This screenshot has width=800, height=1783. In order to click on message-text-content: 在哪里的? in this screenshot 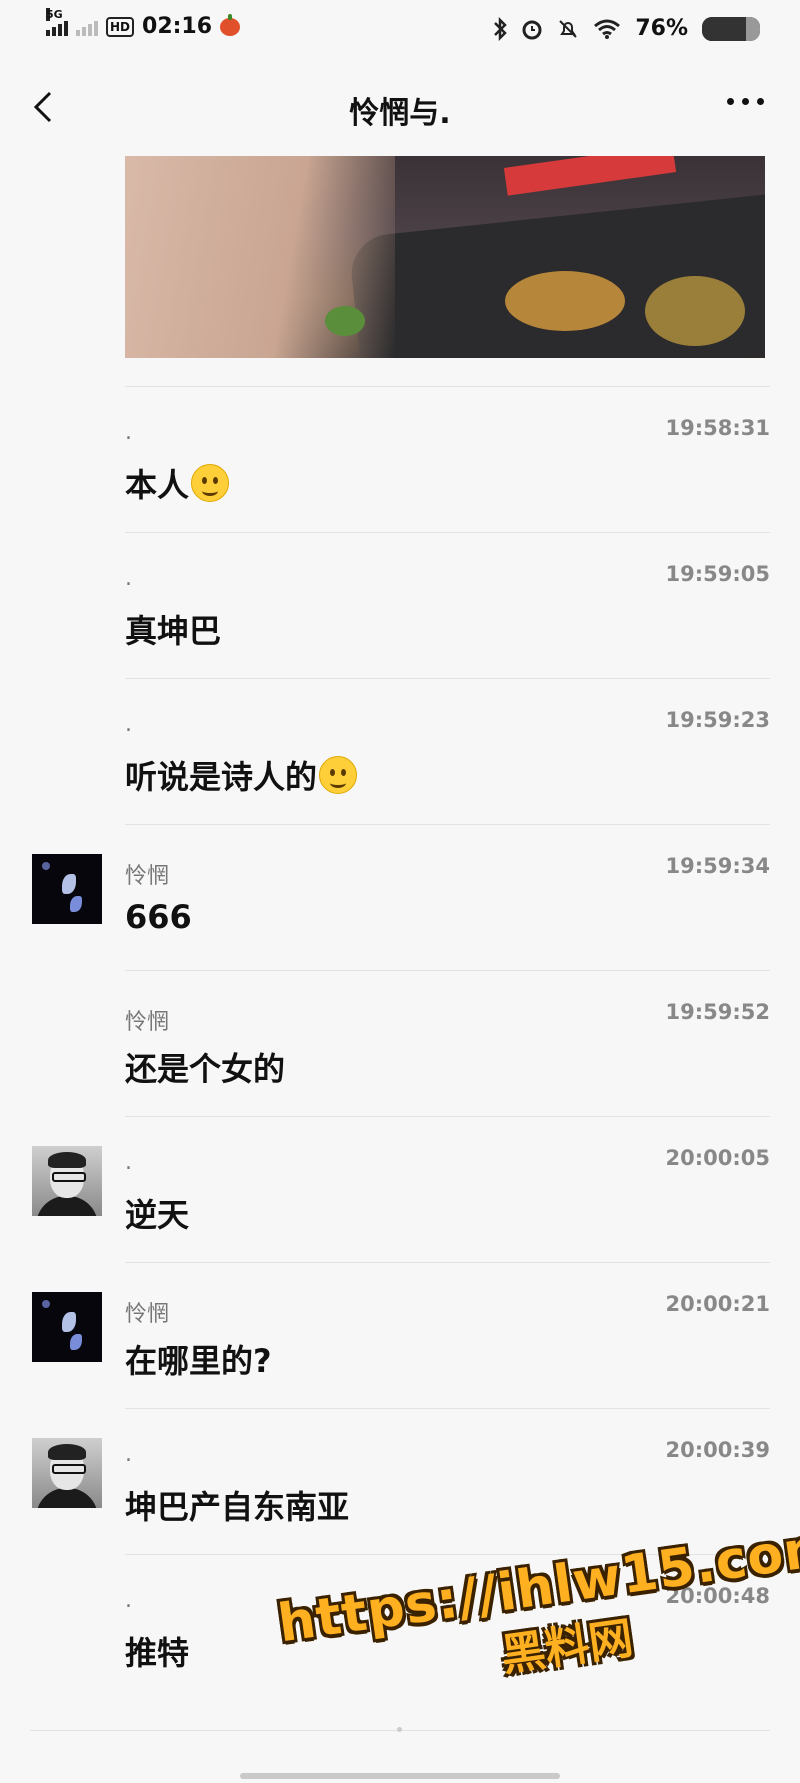, I will do `click(198, 1361)`.